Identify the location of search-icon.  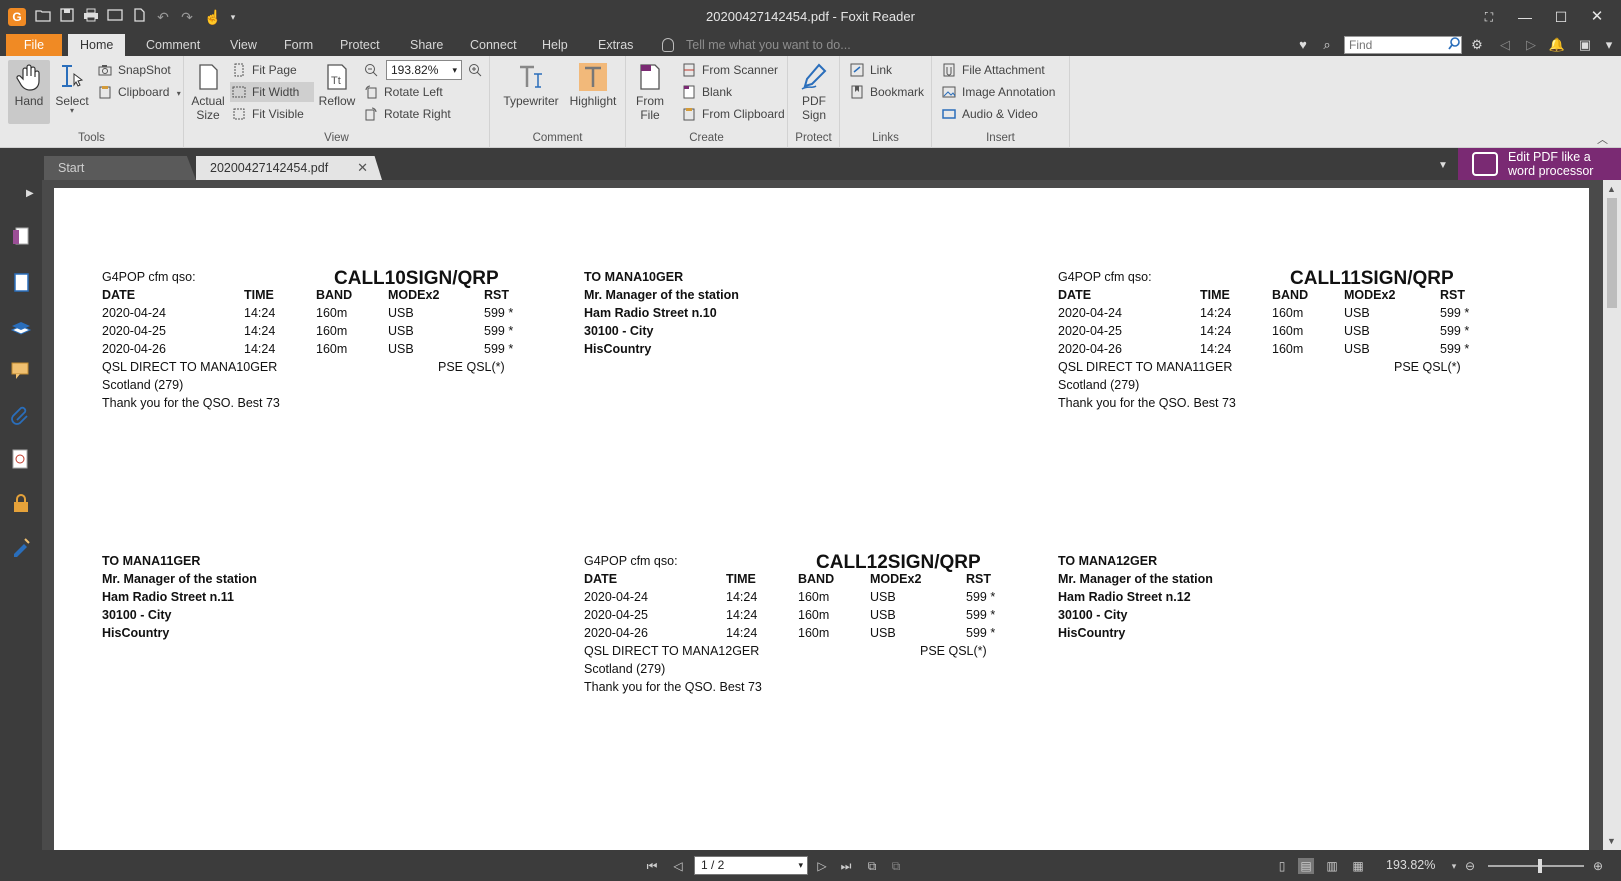
(1455, 44).